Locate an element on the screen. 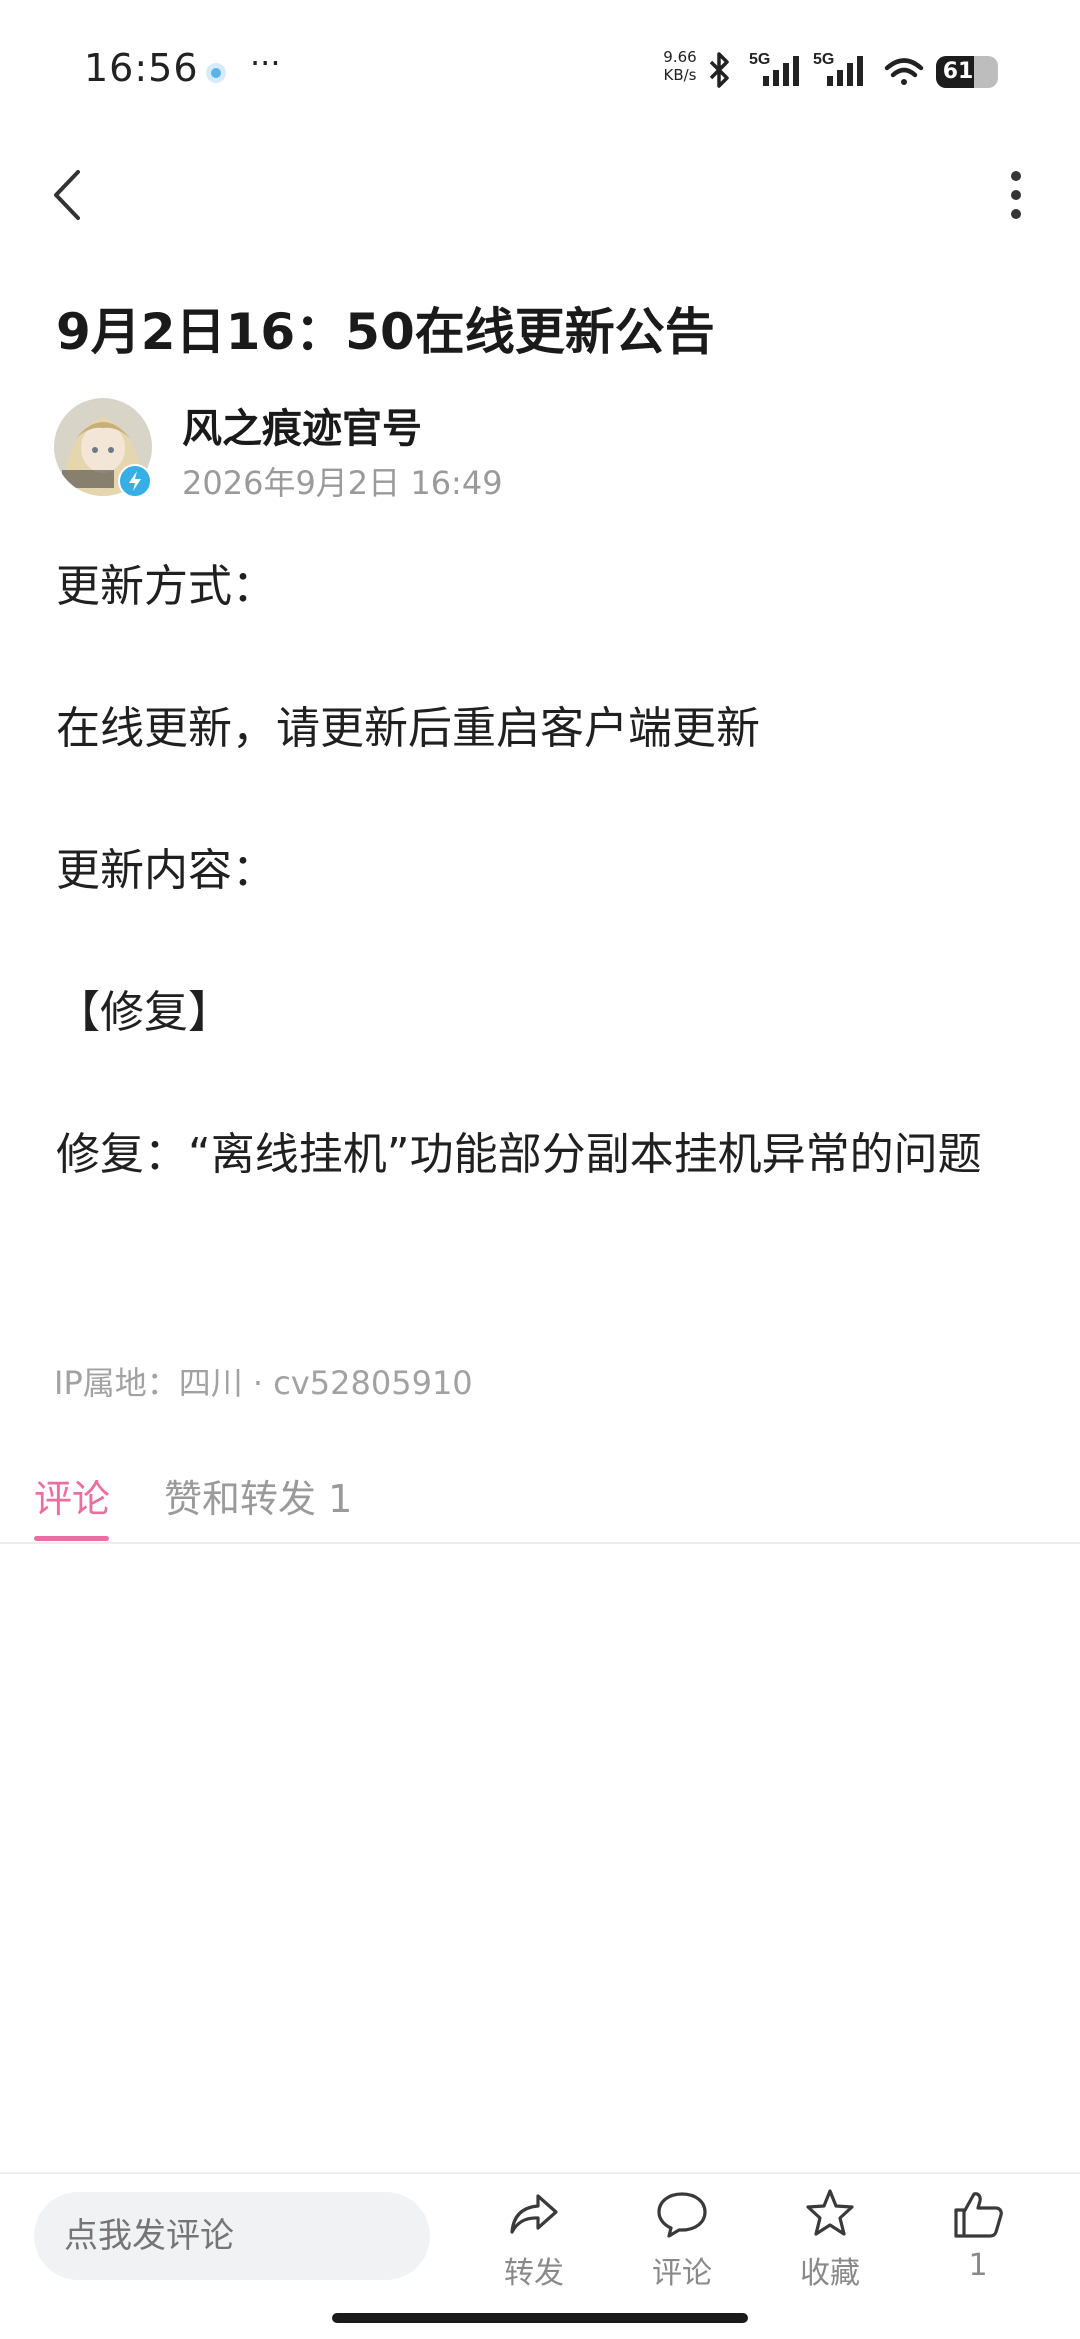  body-line: 修复：“离线挂机”功能部分副本挂机异常的问题 is located at coordinates (519, 1154).